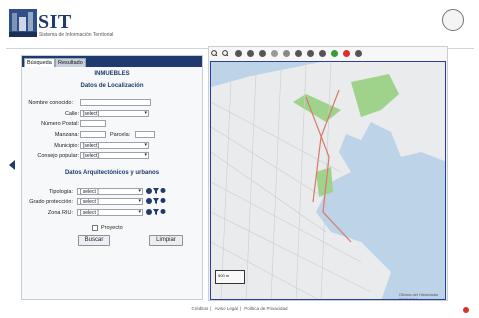  I want to click on pan-icon, so click(238, 53).